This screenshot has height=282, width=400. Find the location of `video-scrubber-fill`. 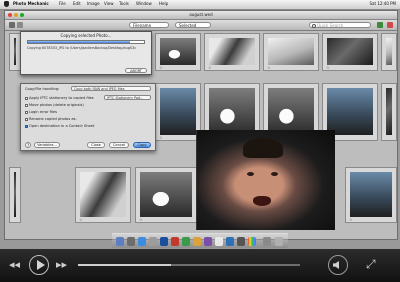

video-scrubber-fill is located at coordinates (125, 265).